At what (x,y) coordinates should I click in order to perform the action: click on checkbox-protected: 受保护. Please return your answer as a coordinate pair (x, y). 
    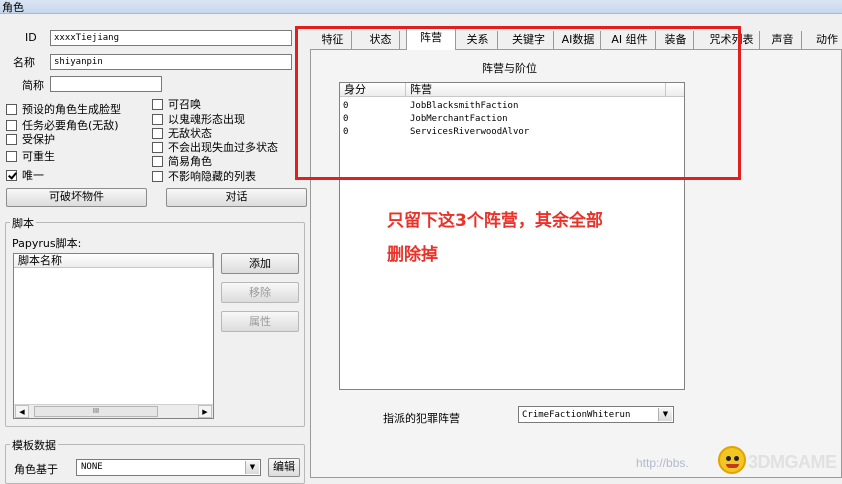
    Looking at the image, I should click on (30, 139).